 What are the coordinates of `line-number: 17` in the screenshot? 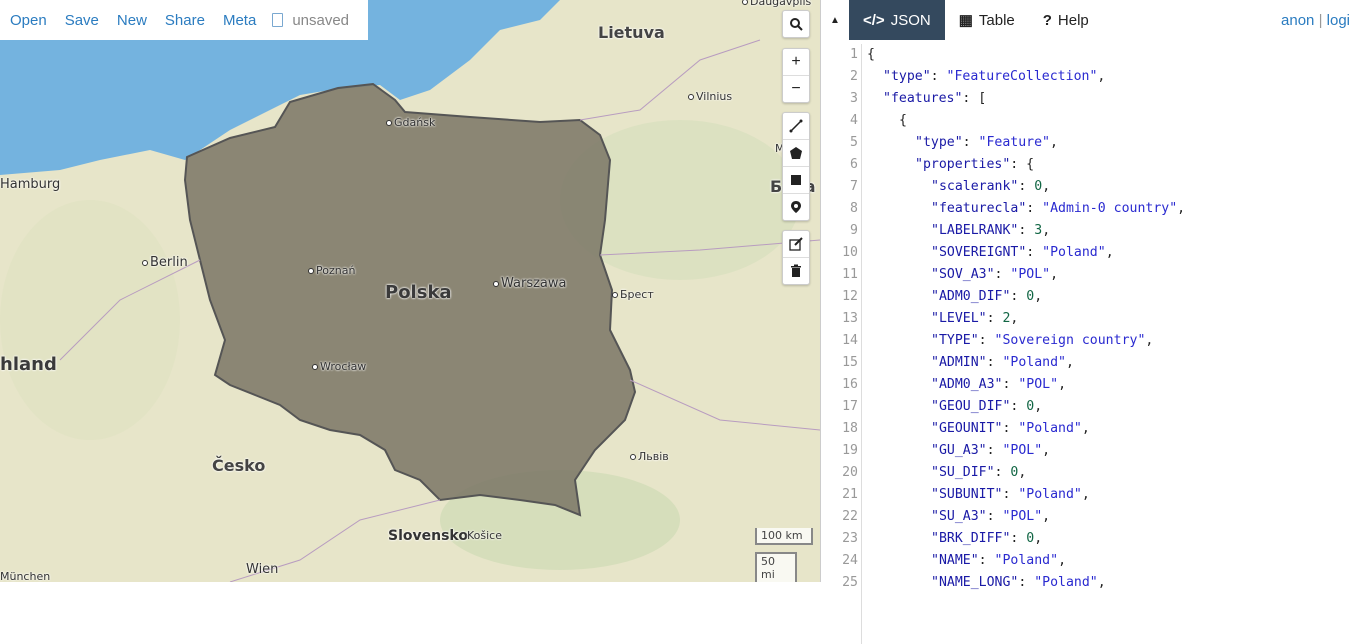 It's located at (850, 406).